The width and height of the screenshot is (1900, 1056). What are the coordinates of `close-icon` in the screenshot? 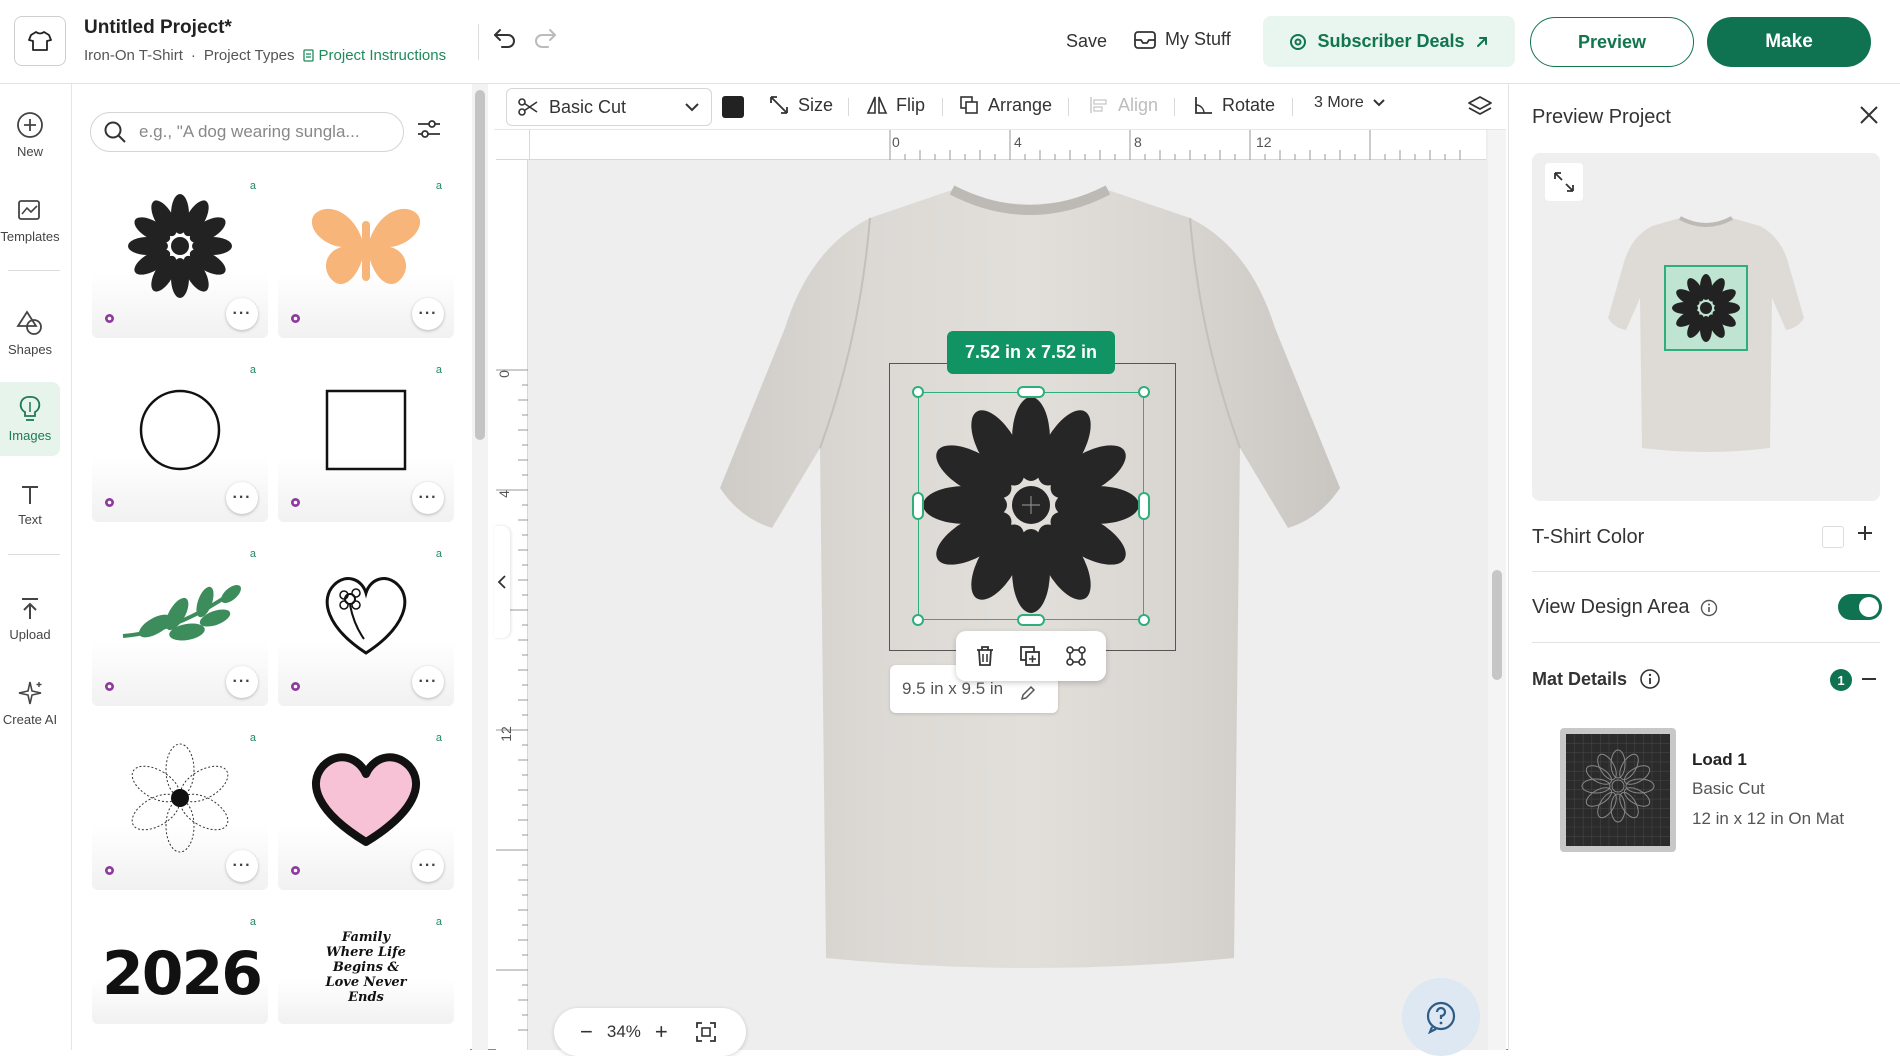 It's located at (1869, 115).